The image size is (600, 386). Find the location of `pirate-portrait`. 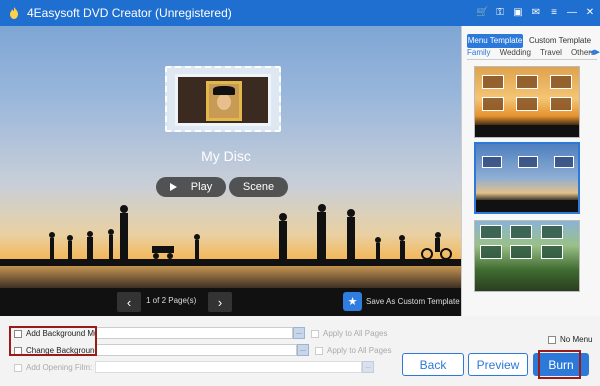

pirate-portrait is located at coordinates (224, 101).